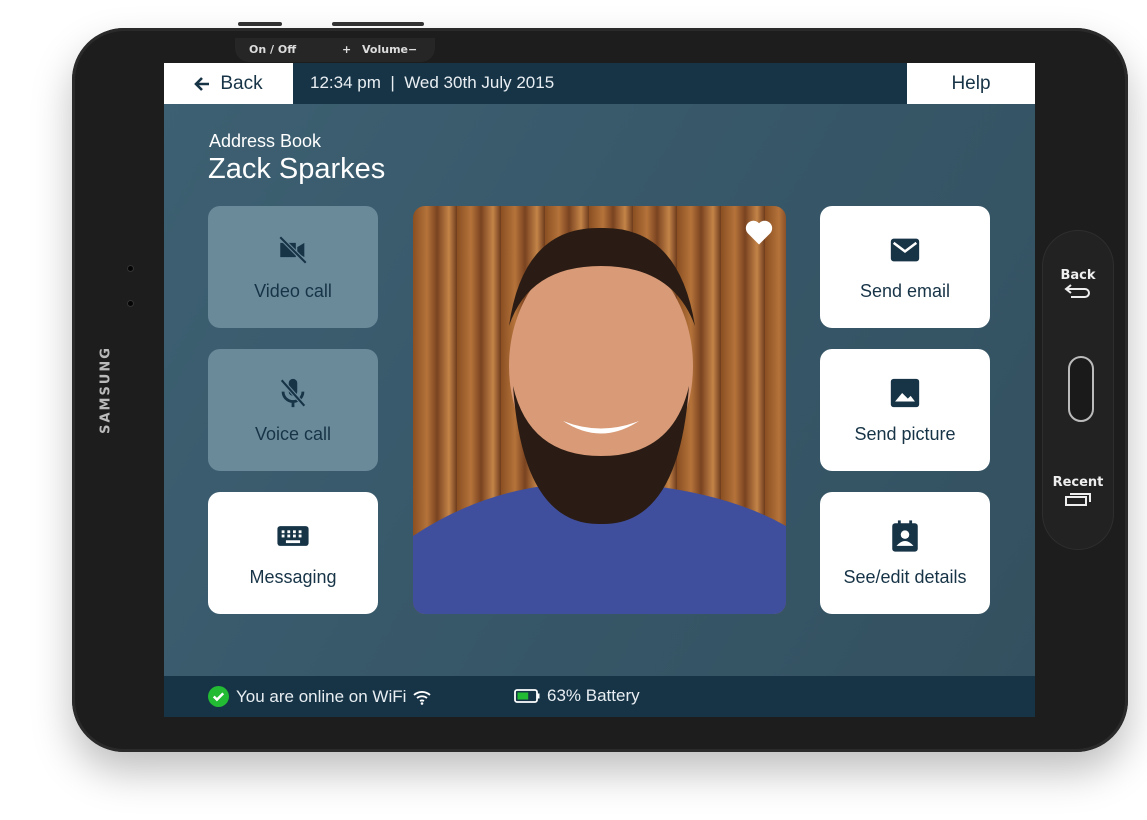 This screenshot has width=1147, height=820. Describe the element at coordinates (1077, 291) in the screenshot. I see `back-arrow-icon` at that location.